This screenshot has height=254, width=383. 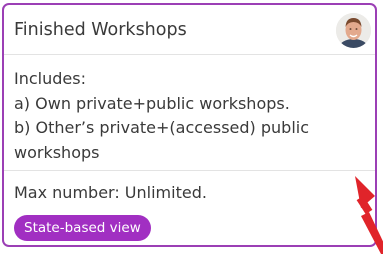 I want to click on max-number-text: Max number: Unlimited., so click(x=110, y=192).